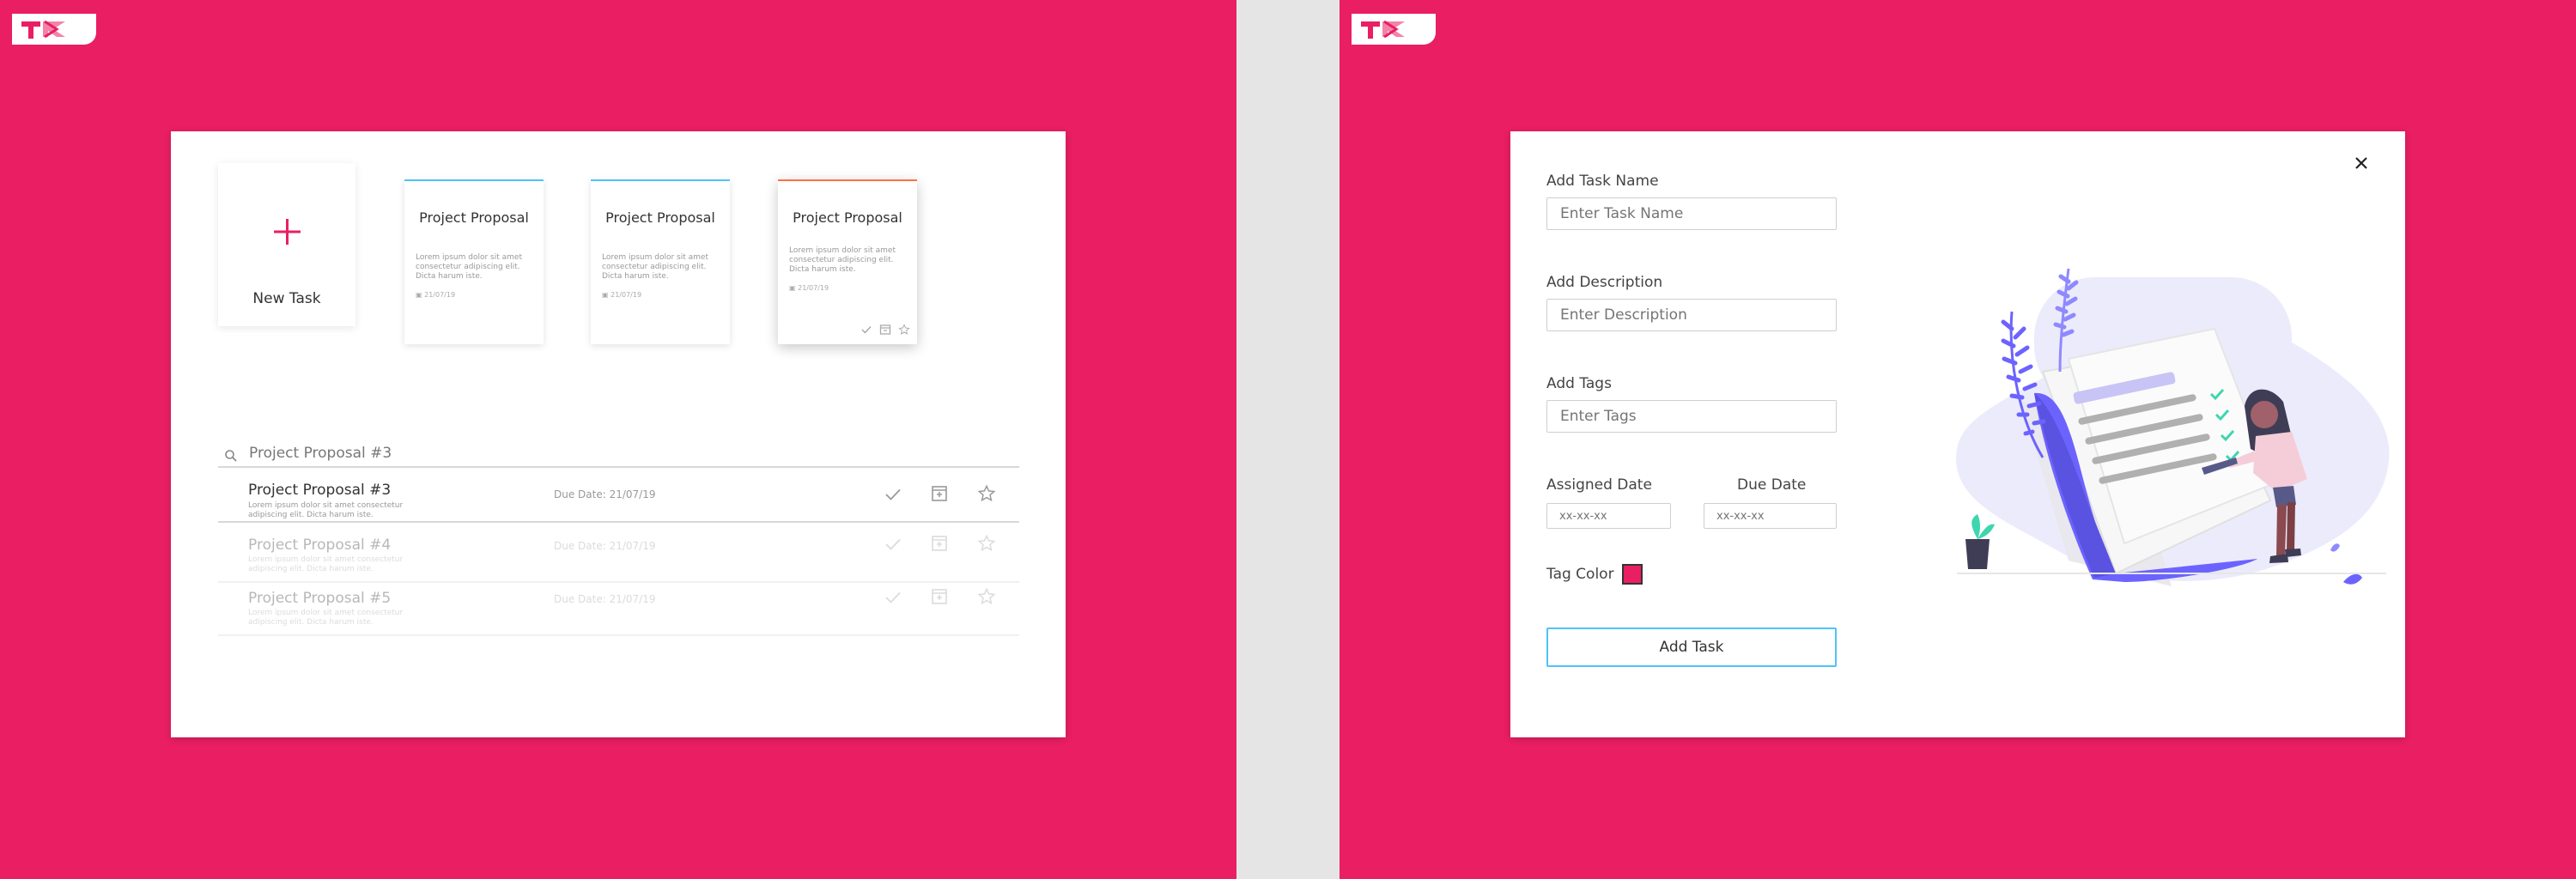 The width and height of the screenshot is (2576, 879). Describe the element at coordinates (1692, 213) in the screenshot. I see `task-name-input` at that location.